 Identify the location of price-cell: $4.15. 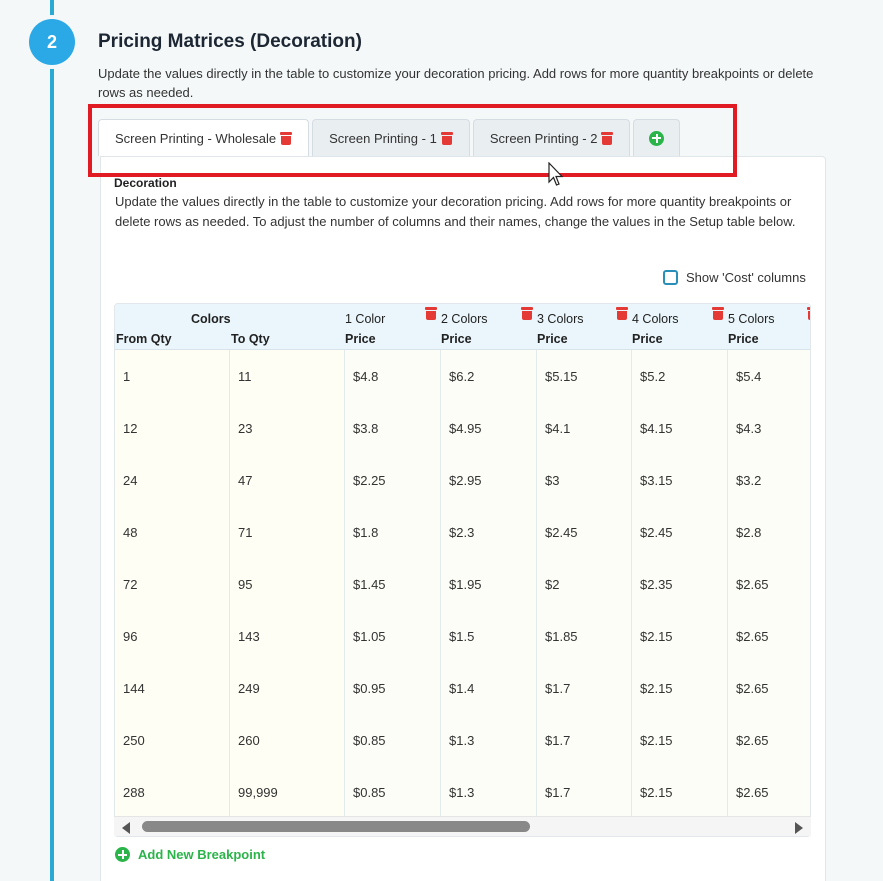
(680, 428).